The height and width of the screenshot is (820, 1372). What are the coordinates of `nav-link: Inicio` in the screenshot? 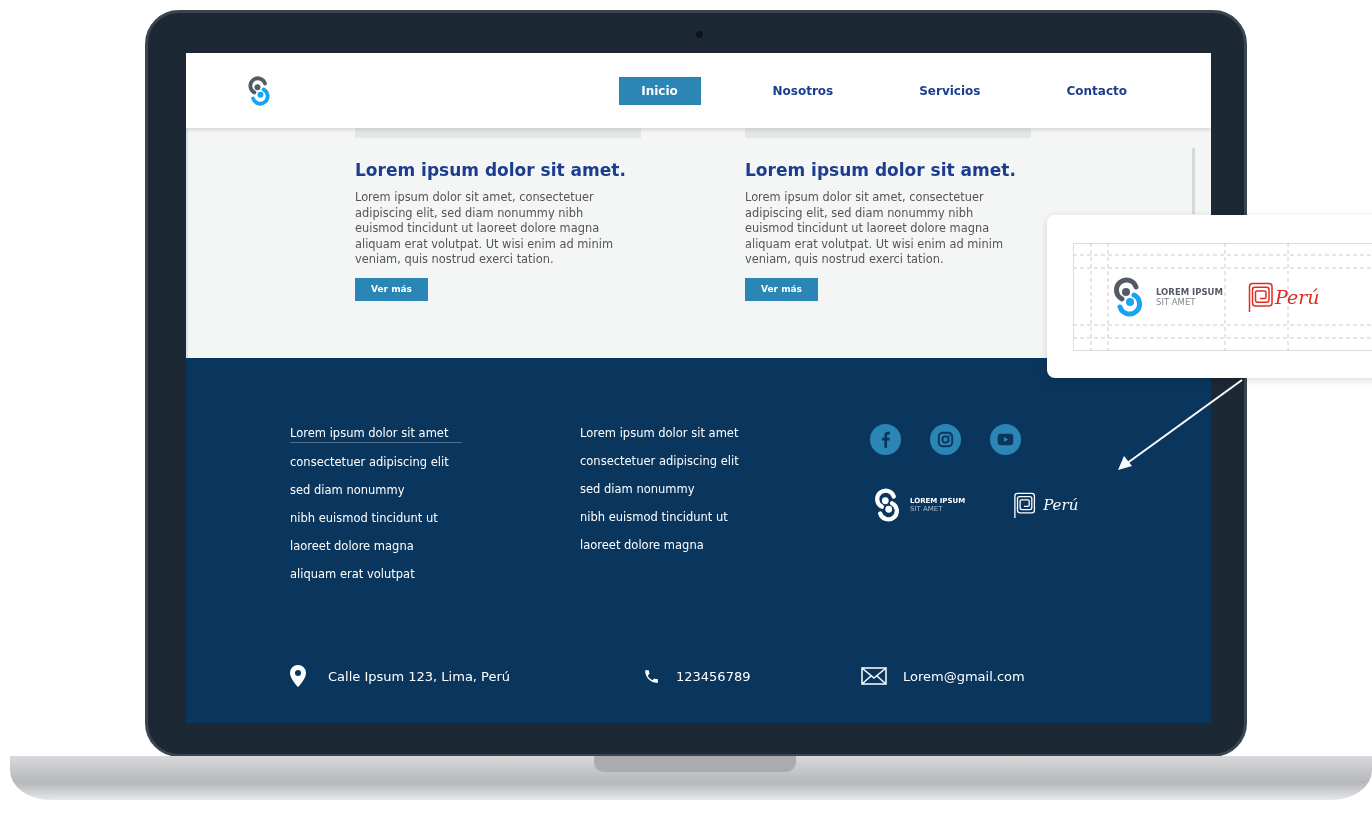 It's located at (659, 90).